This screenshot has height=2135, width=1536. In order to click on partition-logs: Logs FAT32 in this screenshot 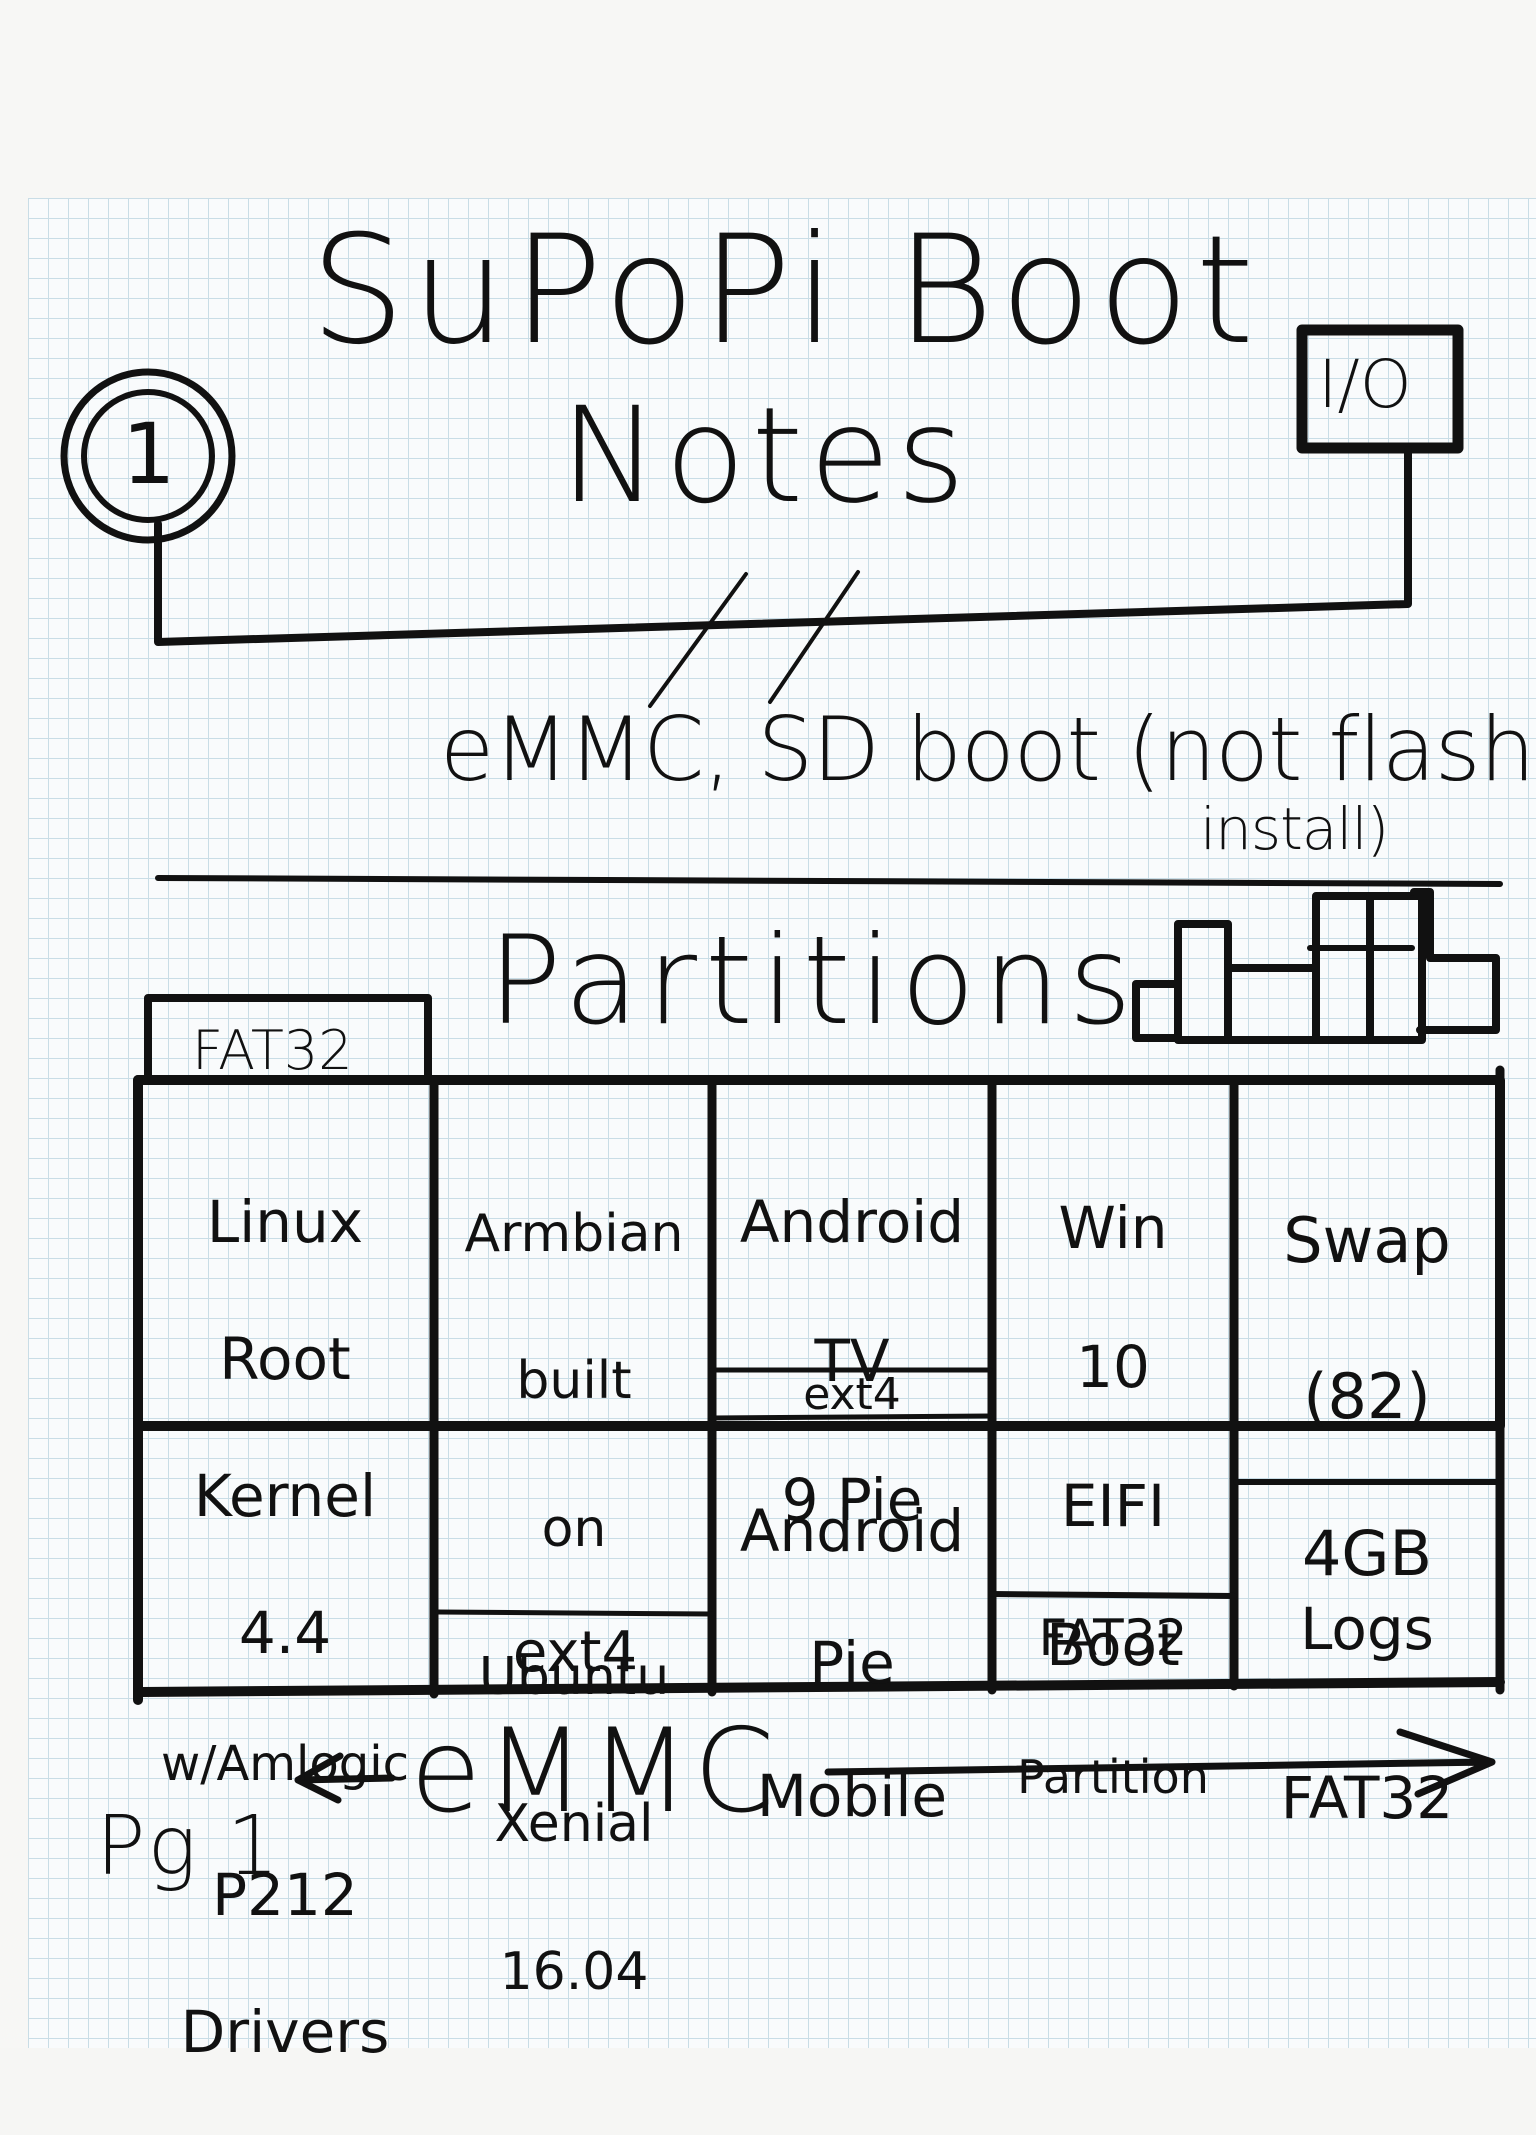, I will do `click(1367, 1713)`.